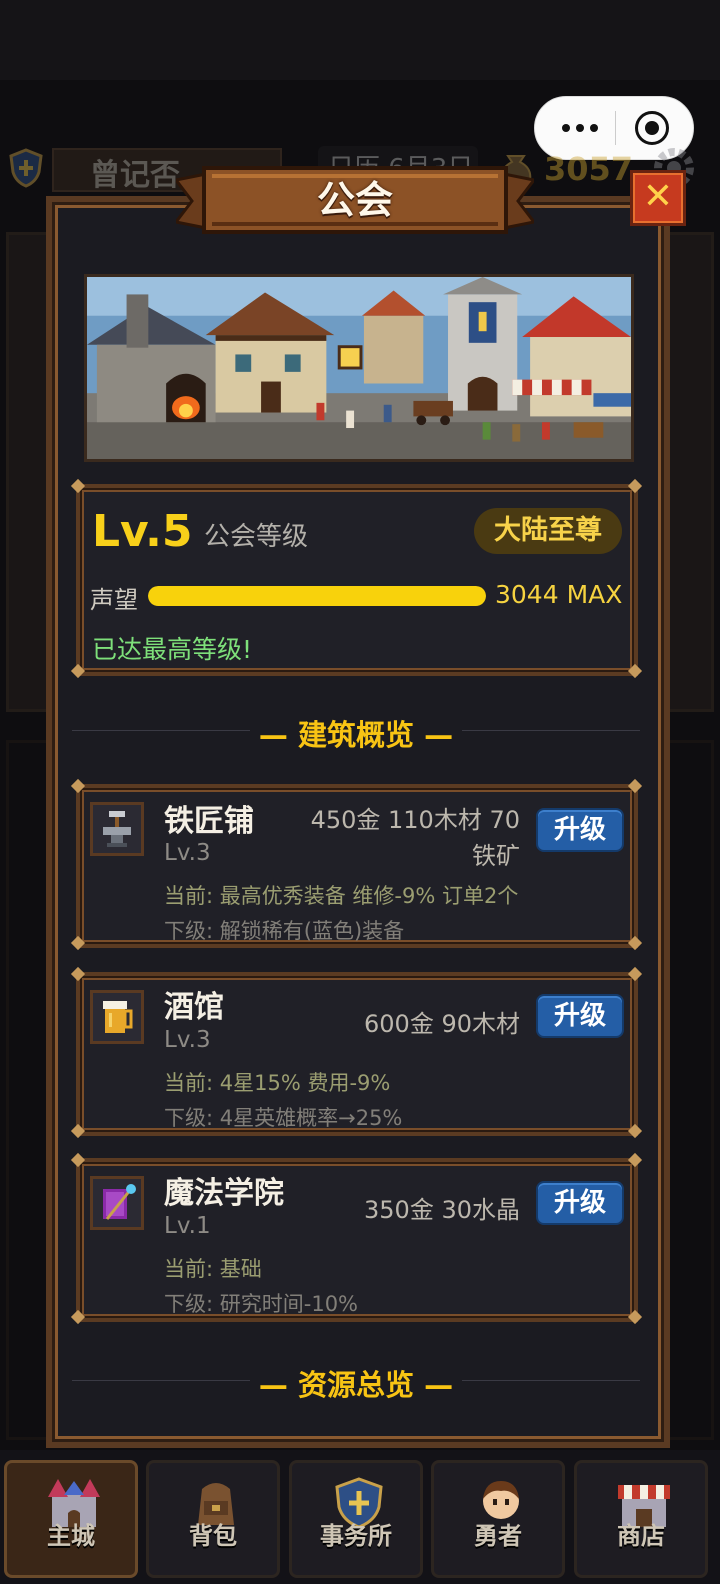 The image size is (720, 1584). What do you see at coordinates (71, 1536) in the screenshot?
I see `nav-label: 主城` at bounding box center [71, 1536].